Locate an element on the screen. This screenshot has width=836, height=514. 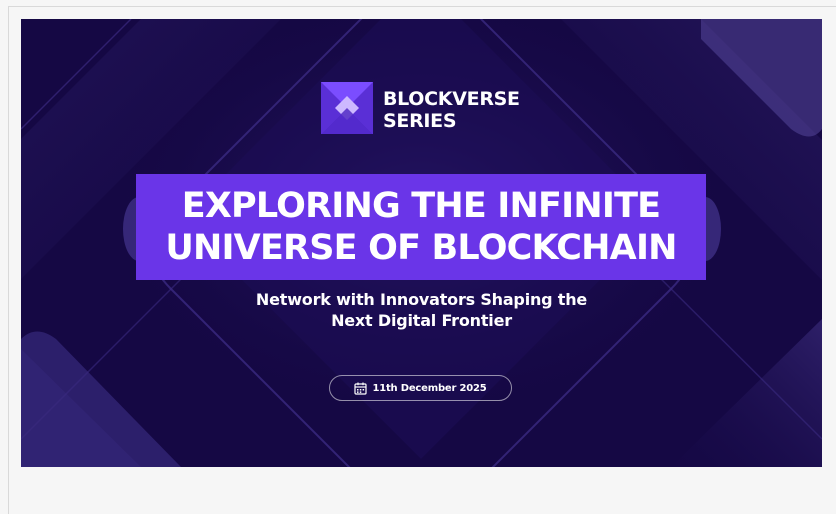
event-date-badge: 11th December 2025 is located at coordinates (420, 388).